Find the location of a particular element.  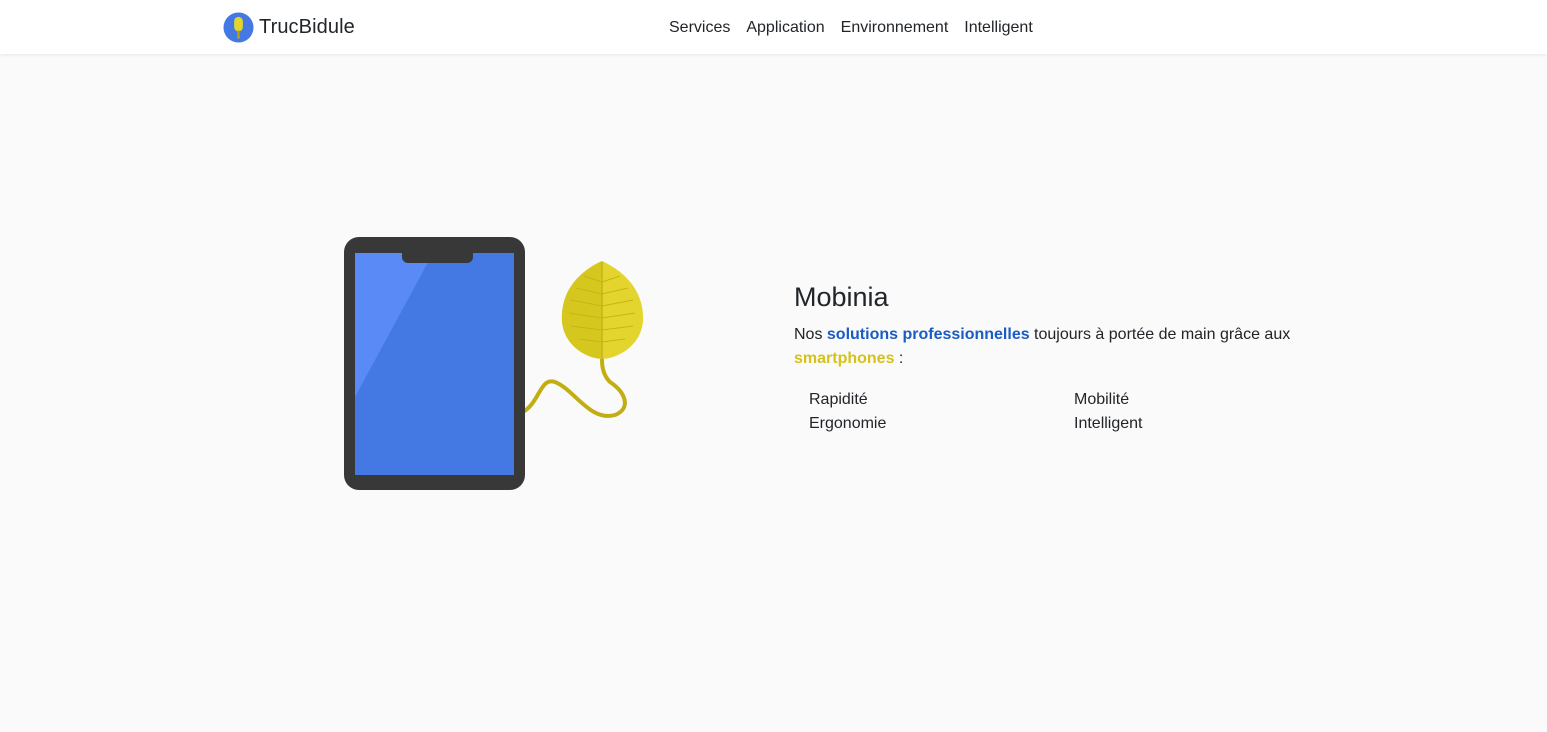

bulb-logo-icon is located at coordinates (238, 27).